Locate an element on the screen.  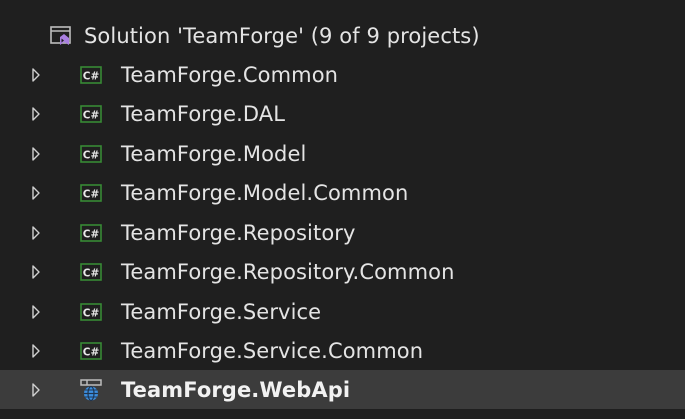
project-label: TeamForge.WebApi is located at coordinates (236, 389).